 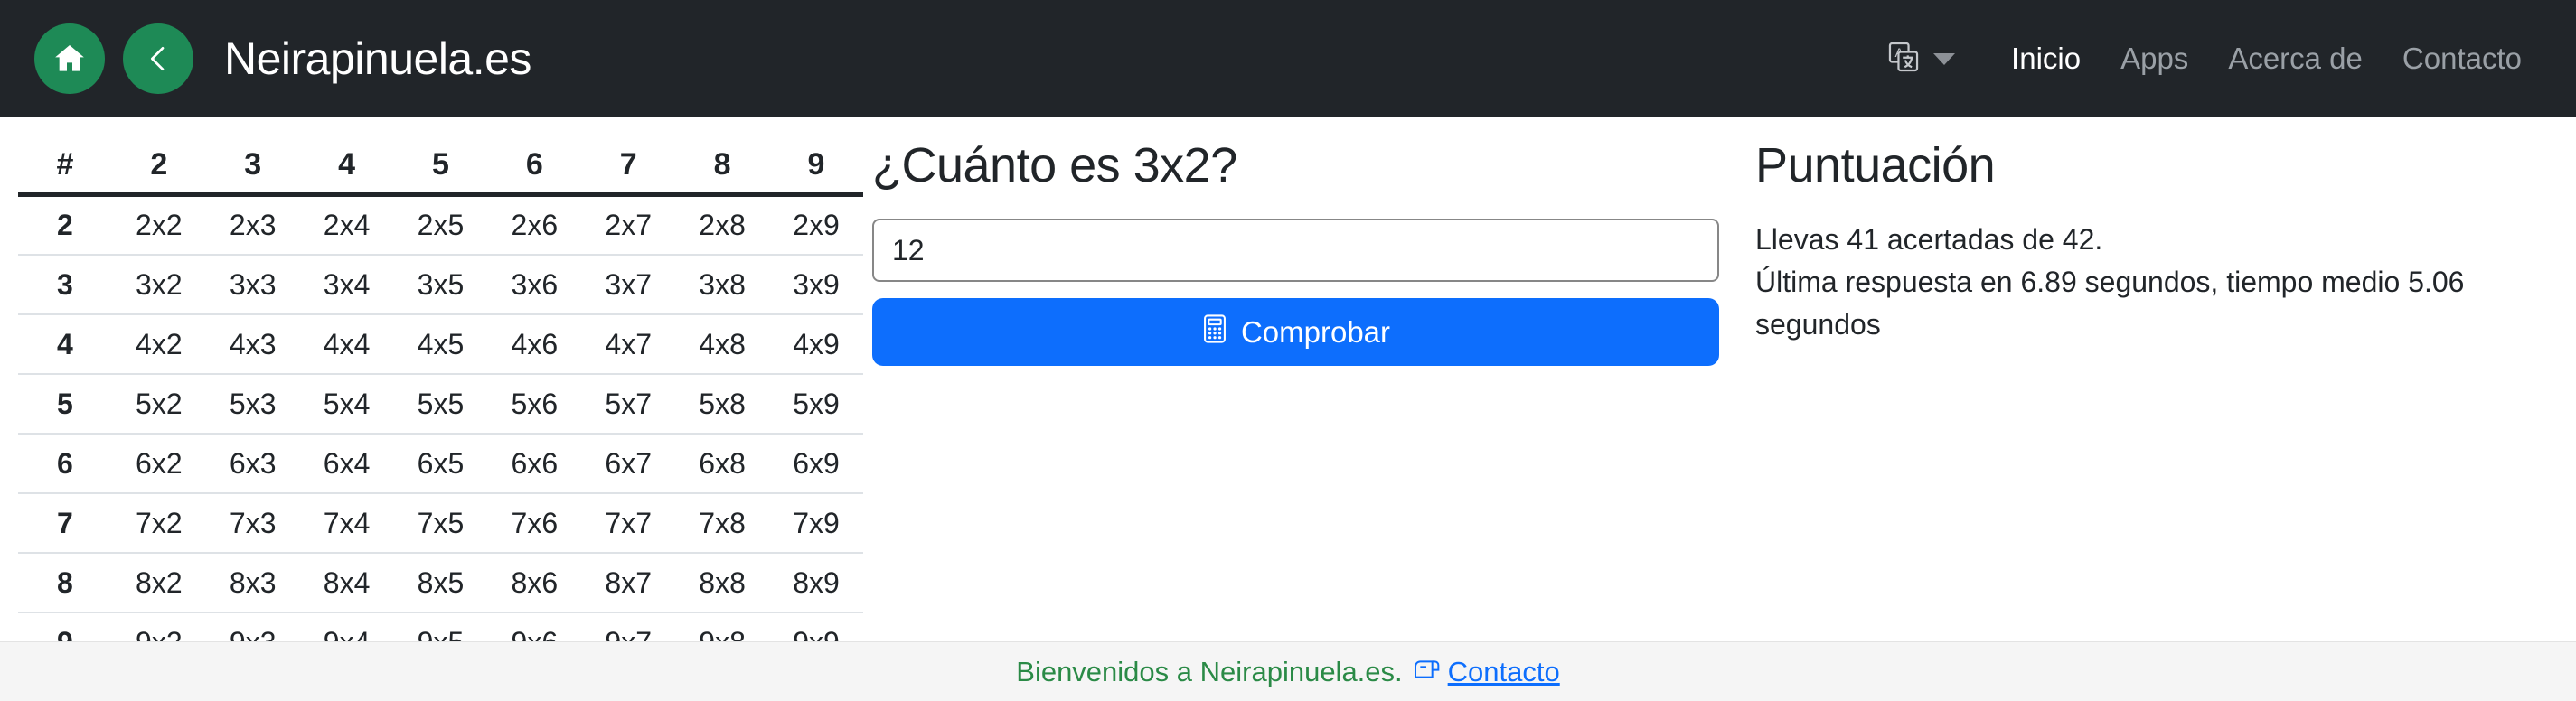 What do you see at coordinates (65, 284) in the screenshot?
I see `table-row-header-3: 3` at bounding box center [65, 284].